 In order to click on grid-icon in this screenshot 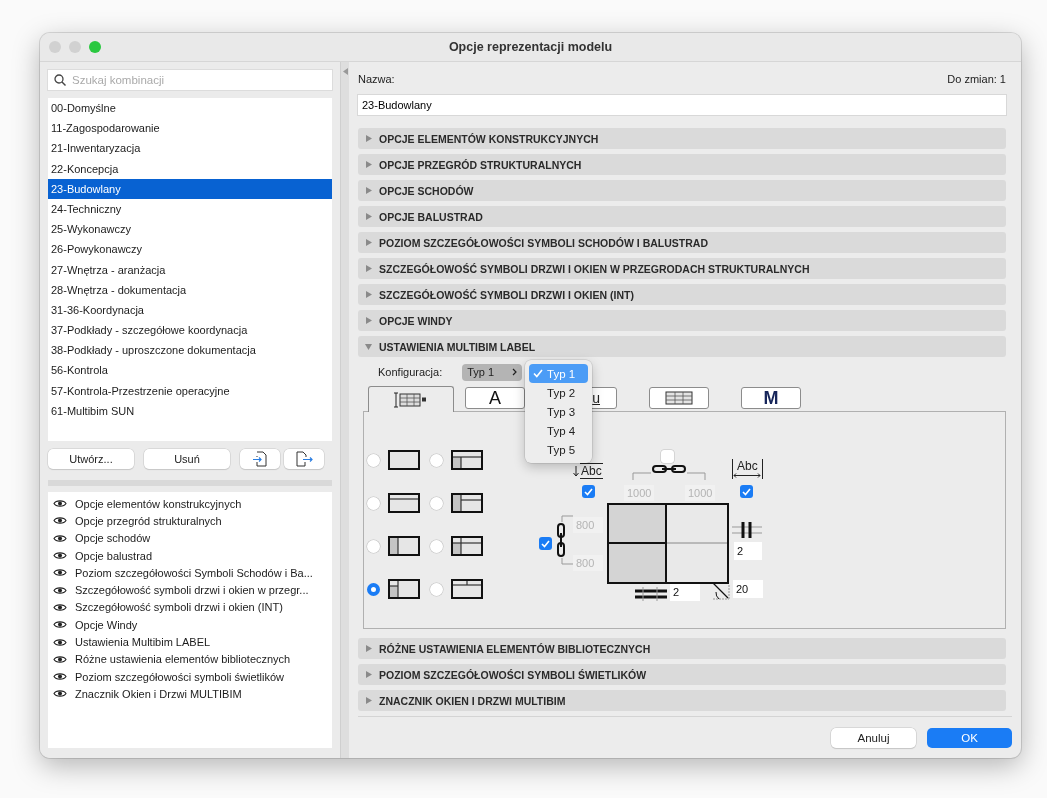, I will do `click(679, 398)`.